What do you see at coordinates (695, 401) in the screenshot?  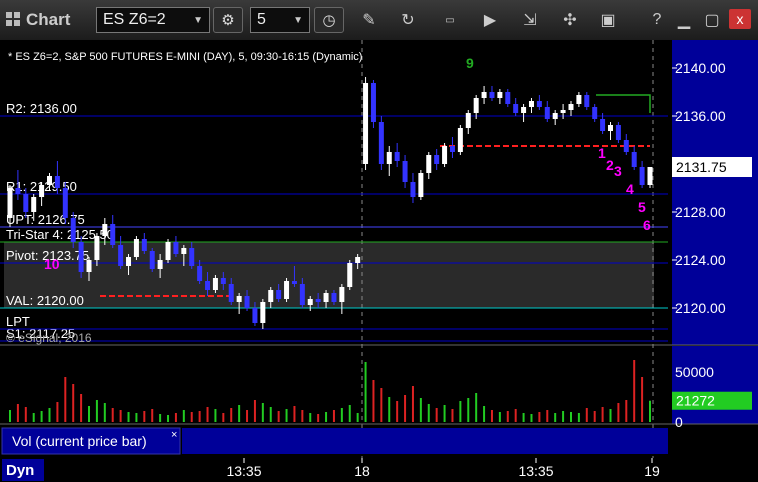 I see `volume-current-label: 21272` at bounding box center [695, 401].